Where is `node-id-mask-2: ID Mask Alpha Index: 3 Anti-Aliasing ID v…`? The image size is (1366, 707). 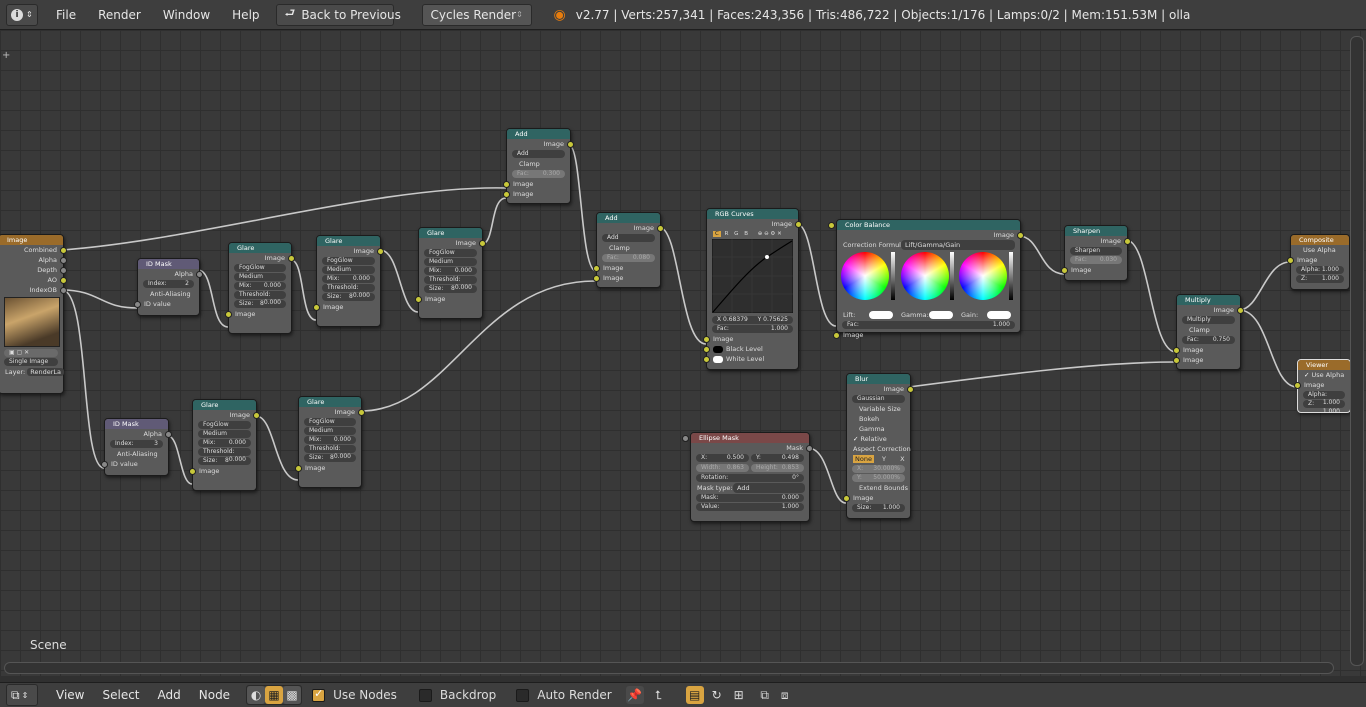
node-id-mask-2: ID Mask Alpha Index: 3 Anti-Aliasing ID v… is located at coordinates (136, 447).